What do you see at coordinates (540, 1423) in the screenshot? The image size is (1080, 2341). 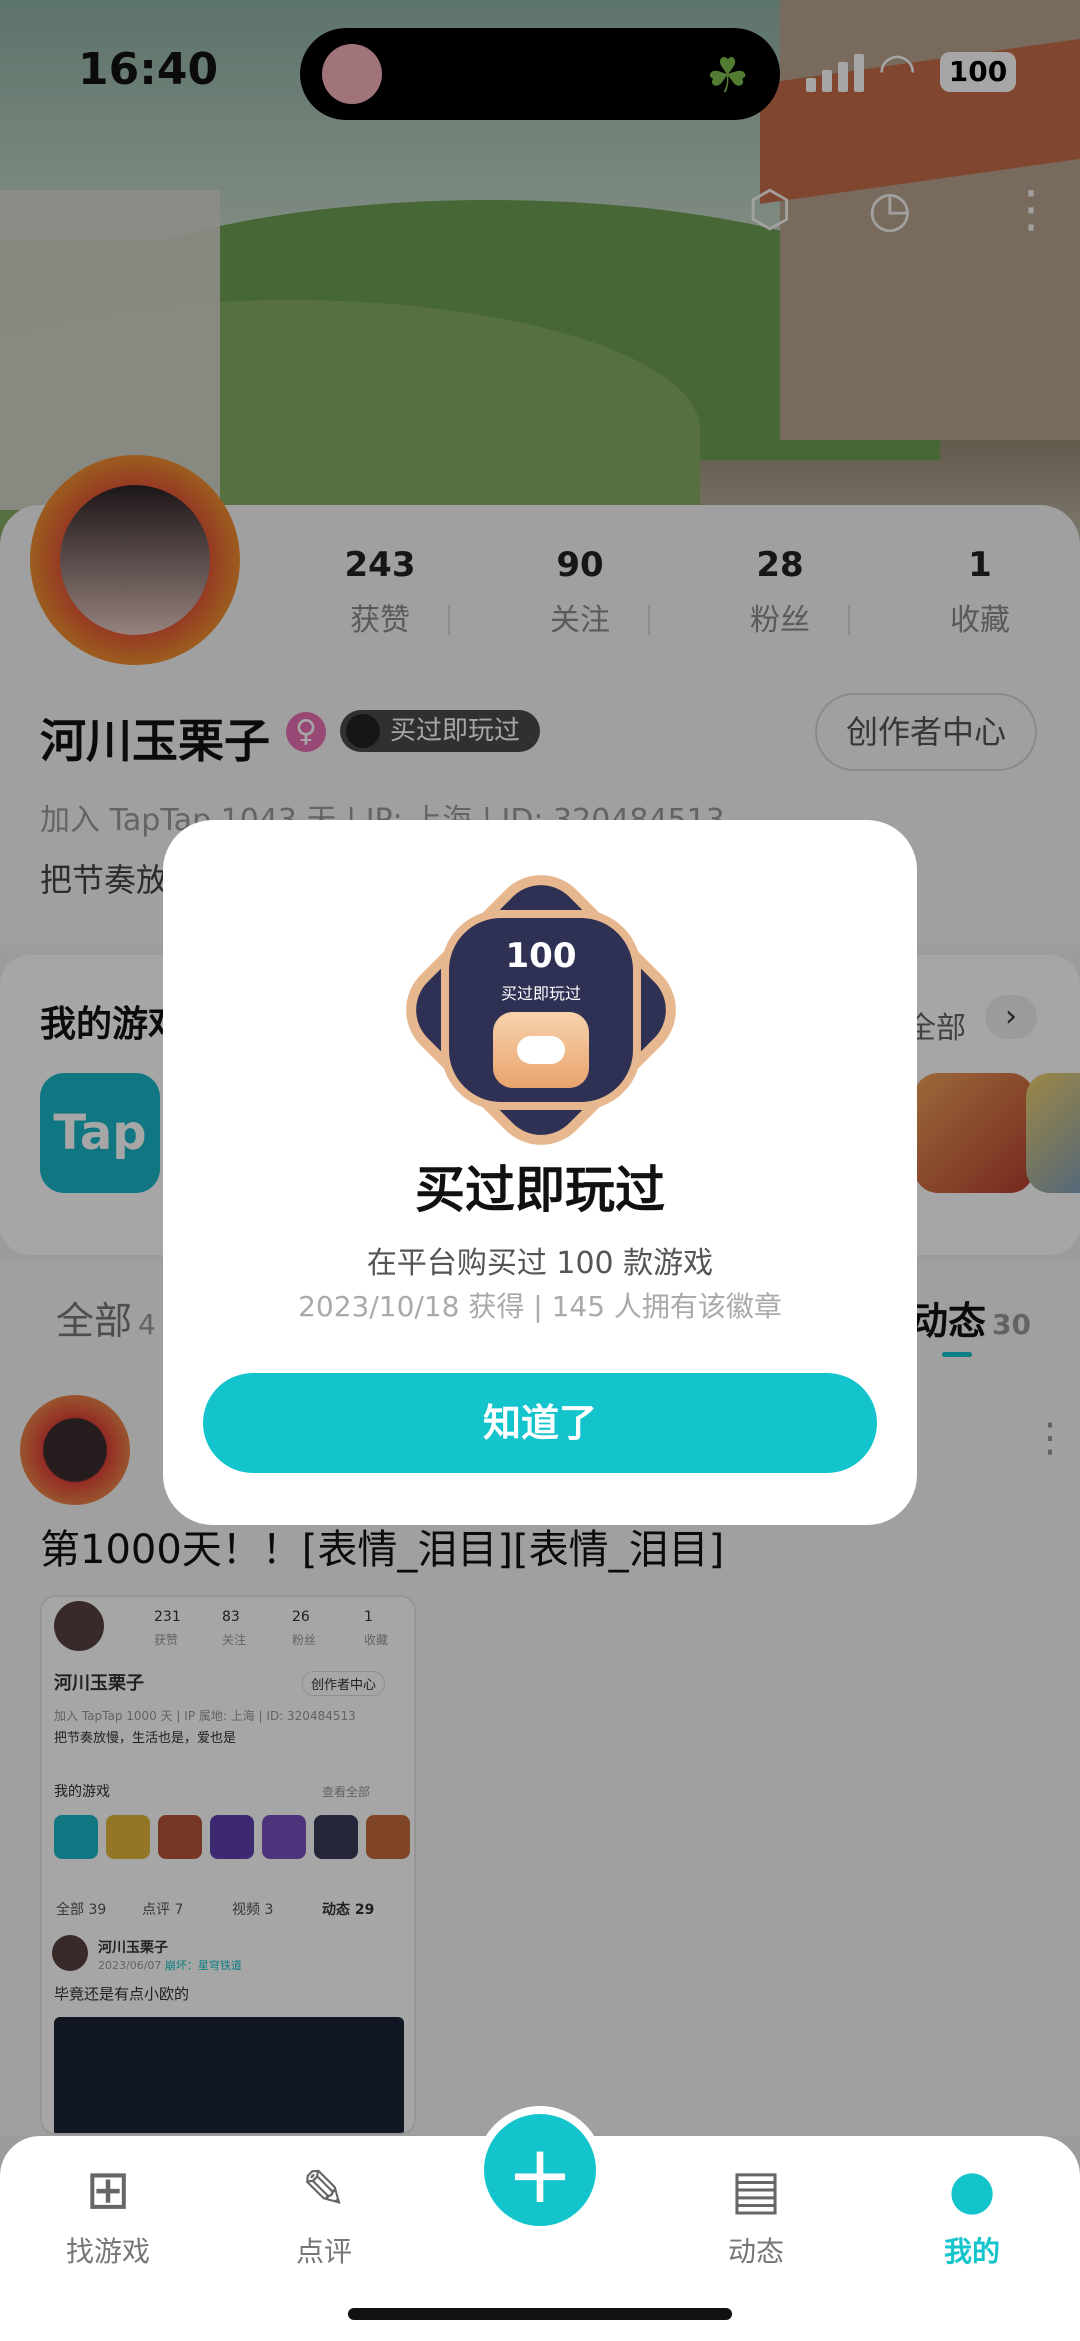 I see `got-it-button: 知道了` at bounding box center [540, 1423].